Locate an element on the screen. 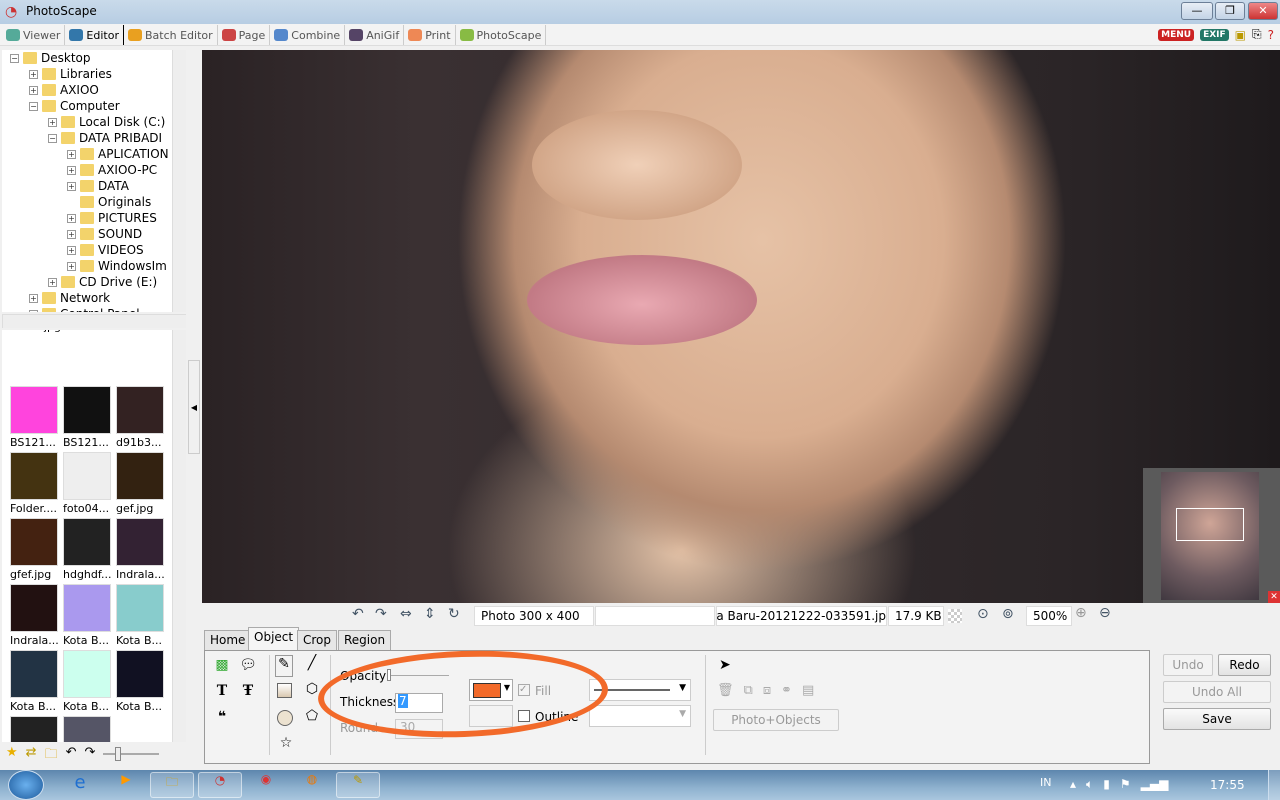 The height and width of the screenshot is (800, 1280). help-icon: ? is located at coordinates (1271, 35).